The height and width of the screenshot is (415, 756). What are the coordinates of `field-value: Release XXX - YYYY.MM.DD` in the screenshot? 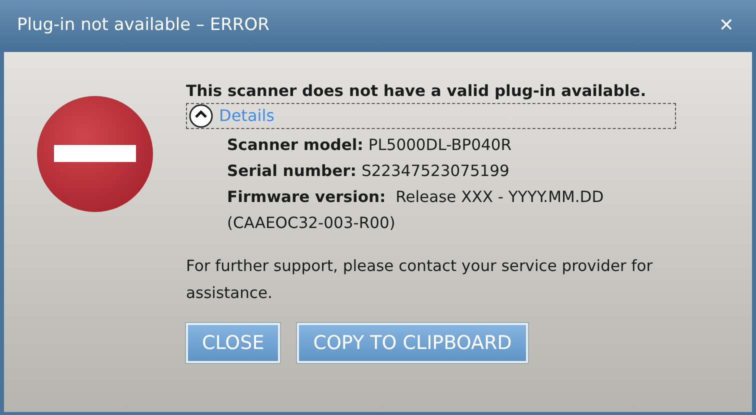 It's located at (499, 197).